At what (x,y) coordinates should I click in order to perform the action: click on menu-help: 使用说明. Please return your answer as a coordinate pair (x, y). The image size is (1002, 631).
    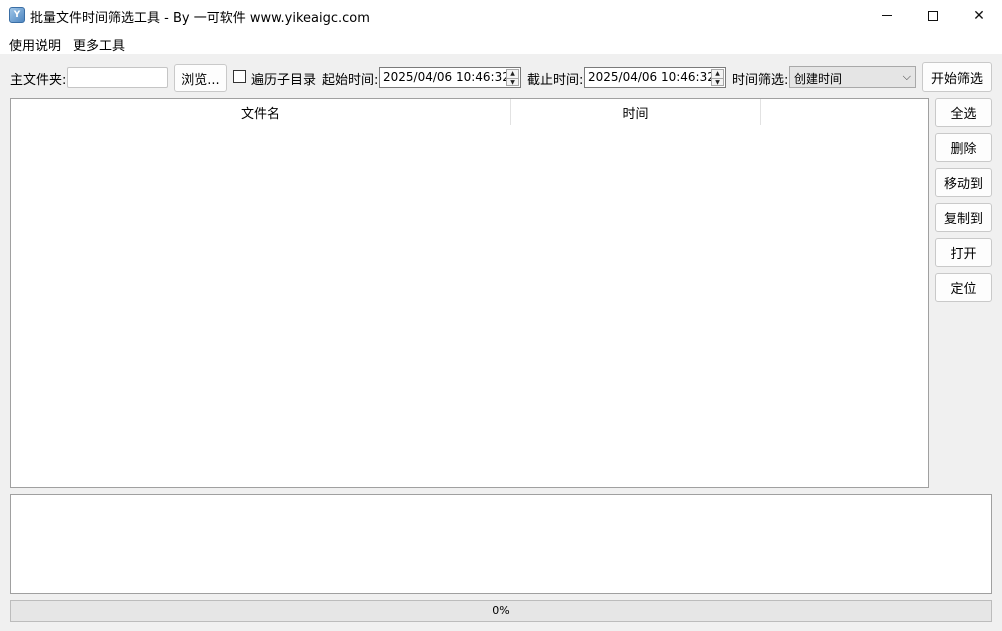
    Looking at the image, I should click on (35, 44).